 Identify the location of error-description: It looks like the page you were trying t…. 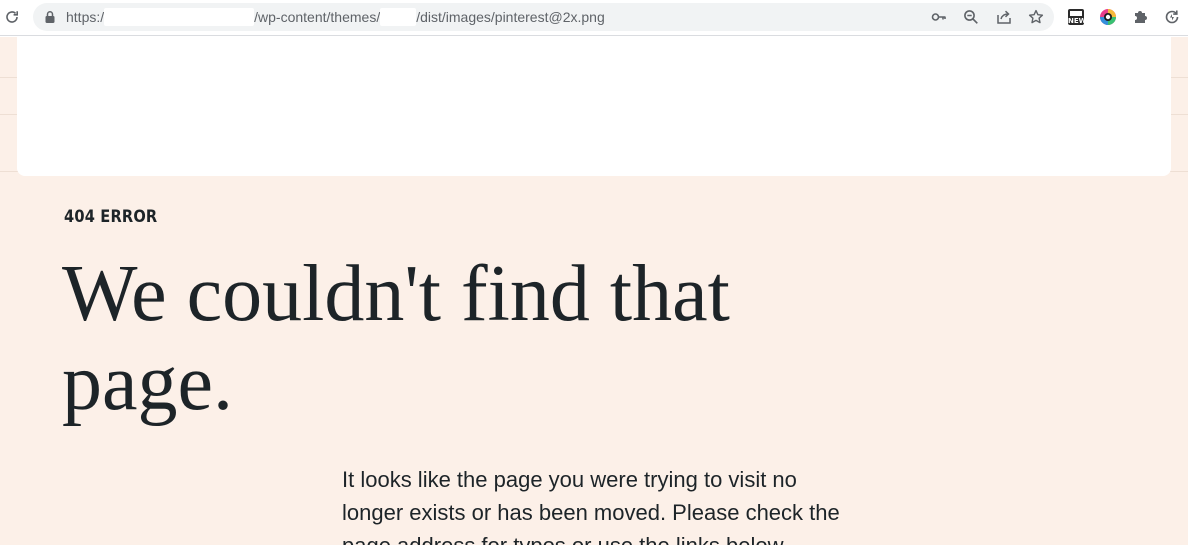
(591, 506).